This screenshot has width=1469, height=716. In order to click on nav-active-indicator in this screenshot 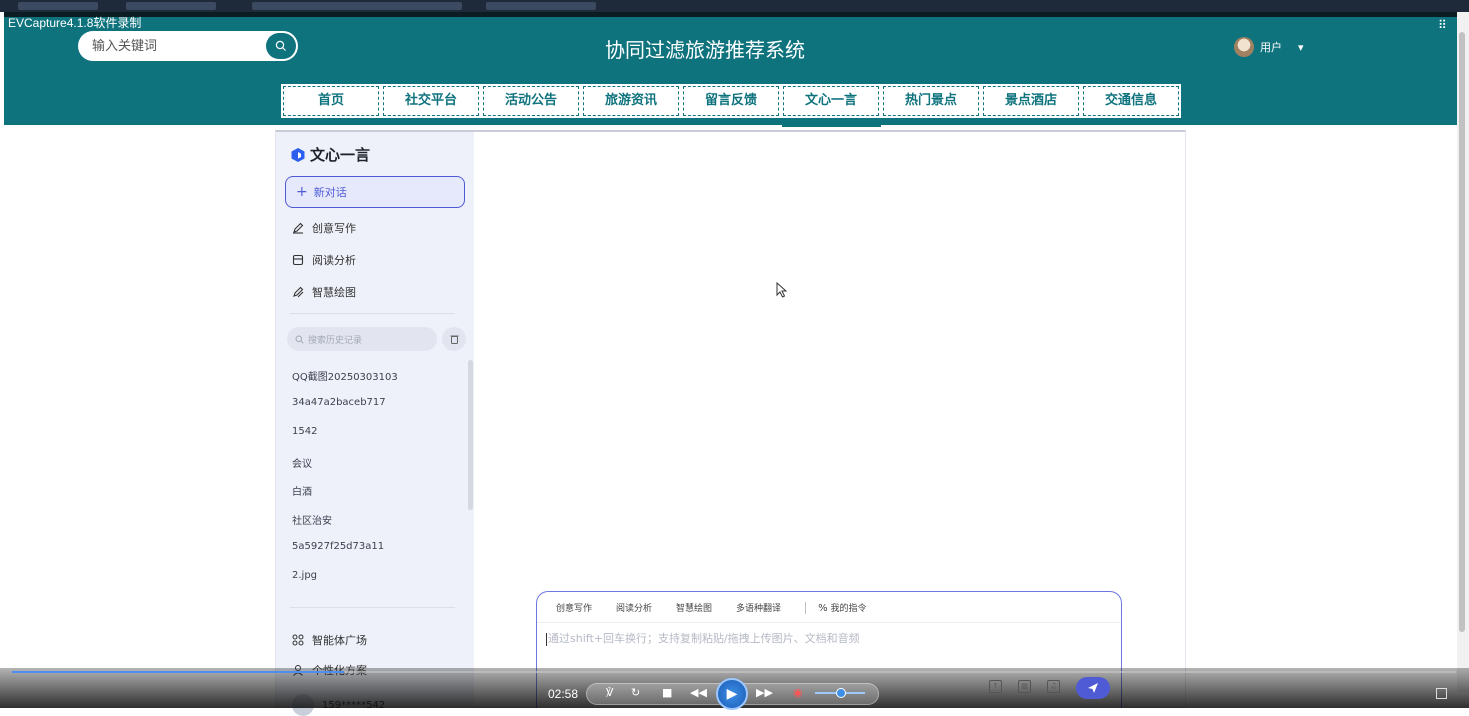, I will do `click(831, 126)`.